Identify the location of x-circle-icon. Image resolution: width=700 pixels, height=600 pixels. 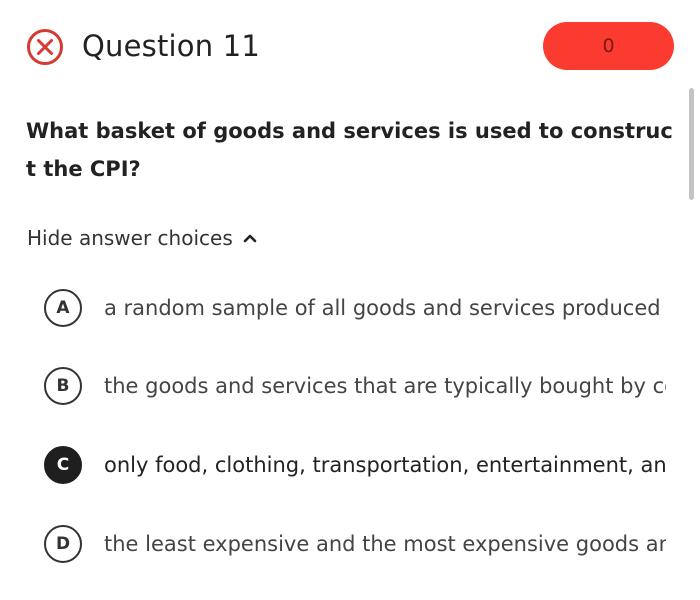
(45, 47).